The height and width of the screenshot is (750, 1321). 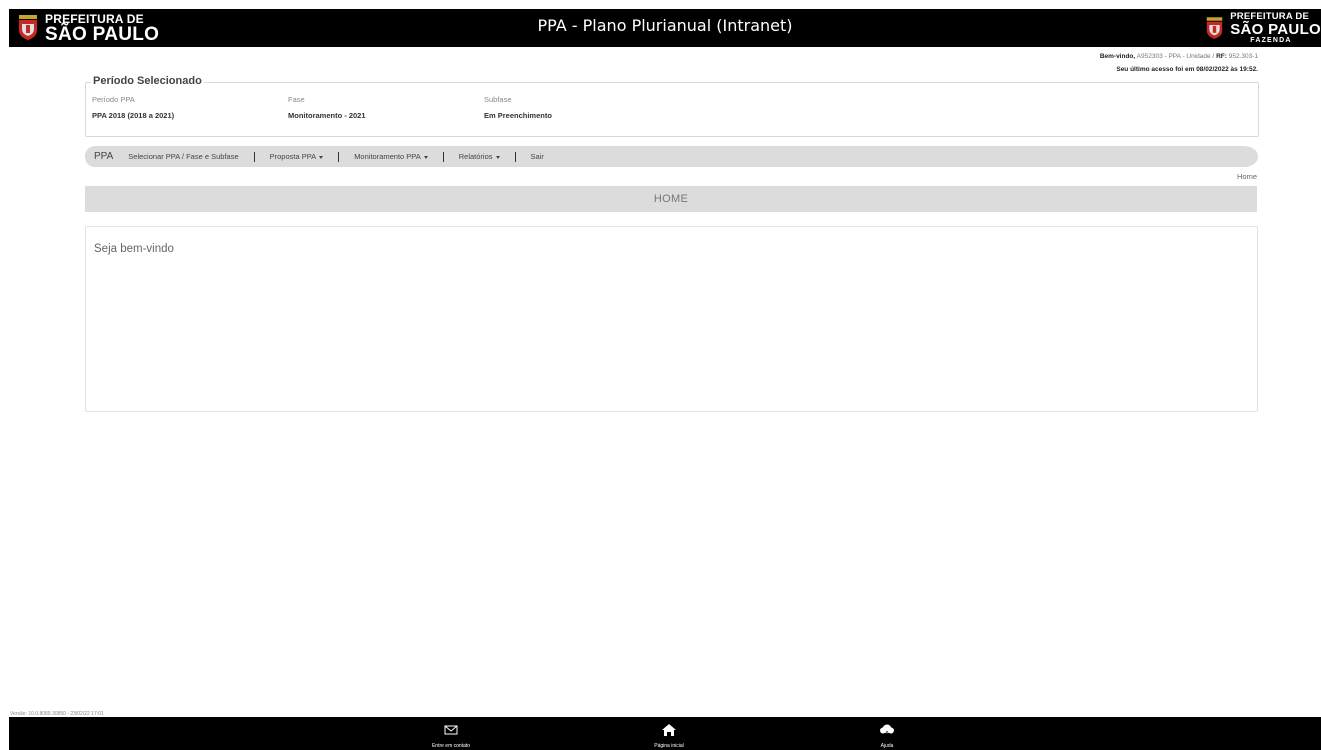 I want to click on menu-monitoramento-ppa: Monitoramento PPA, so click(x=391, y=156).